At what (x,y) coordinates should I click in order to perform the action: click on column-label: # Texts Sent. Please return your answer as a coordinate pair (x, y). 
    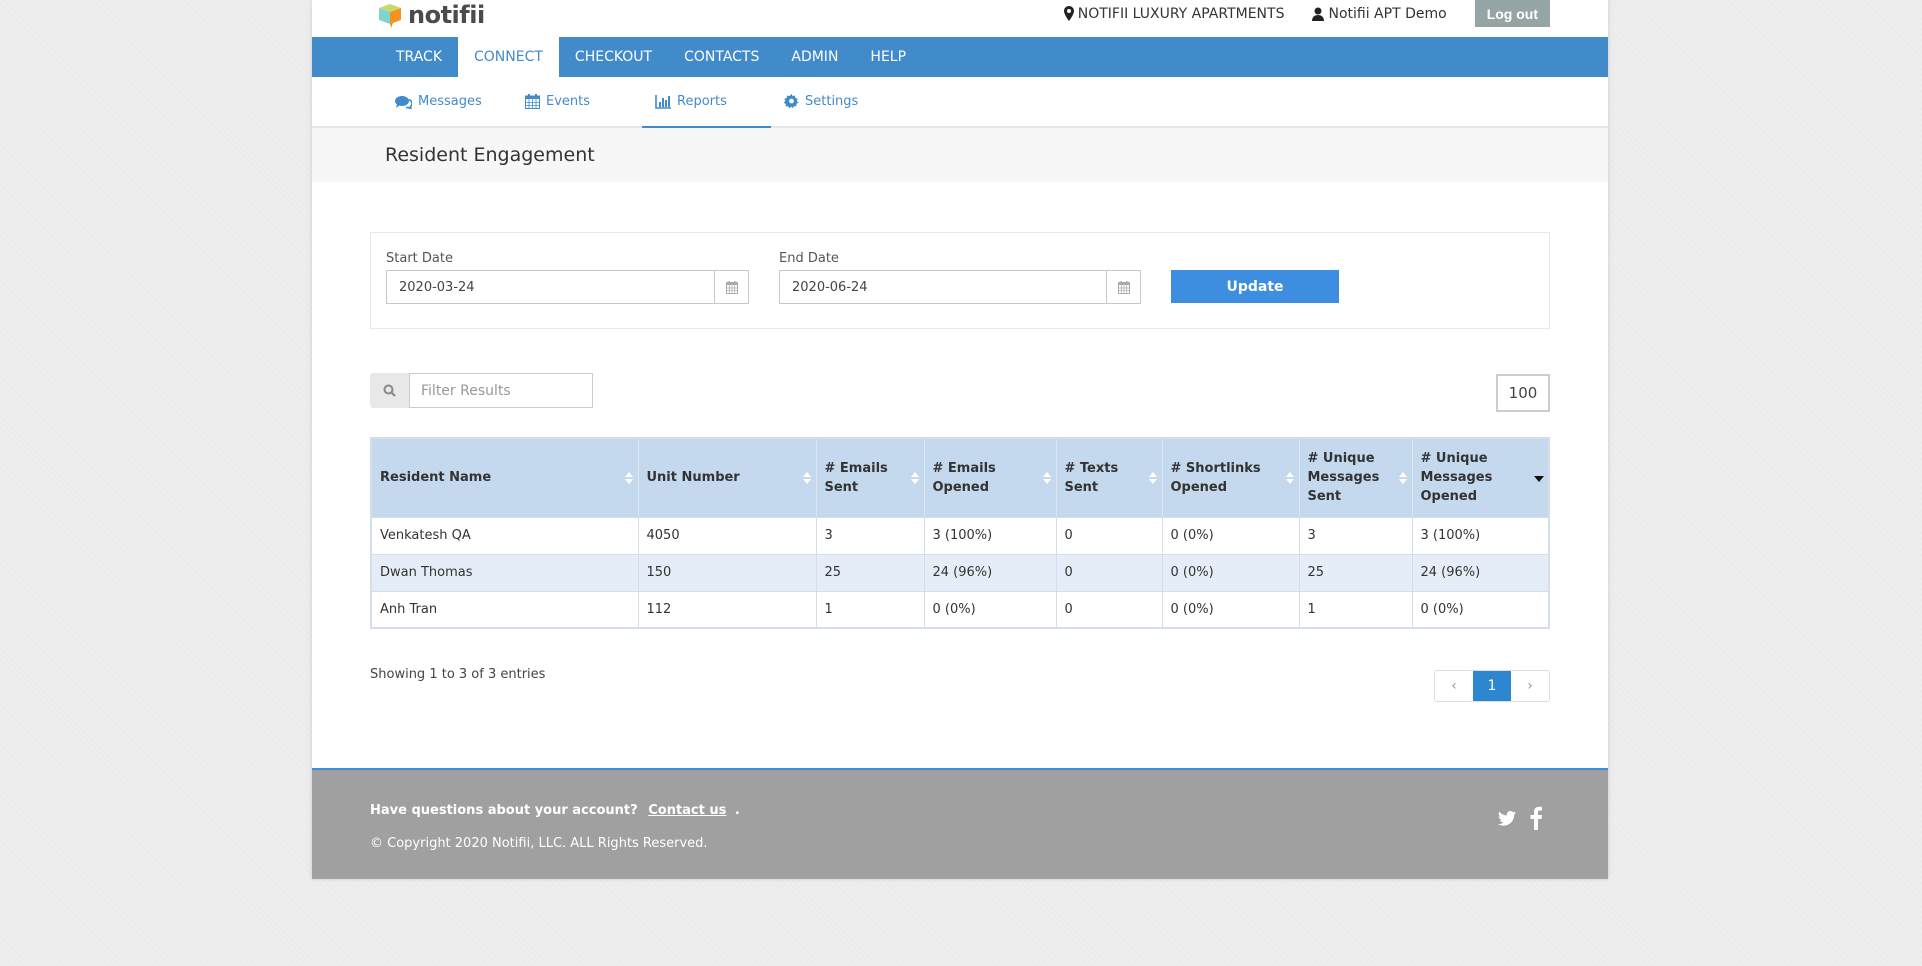
    Looking at the image, I should click on (1091, 477).